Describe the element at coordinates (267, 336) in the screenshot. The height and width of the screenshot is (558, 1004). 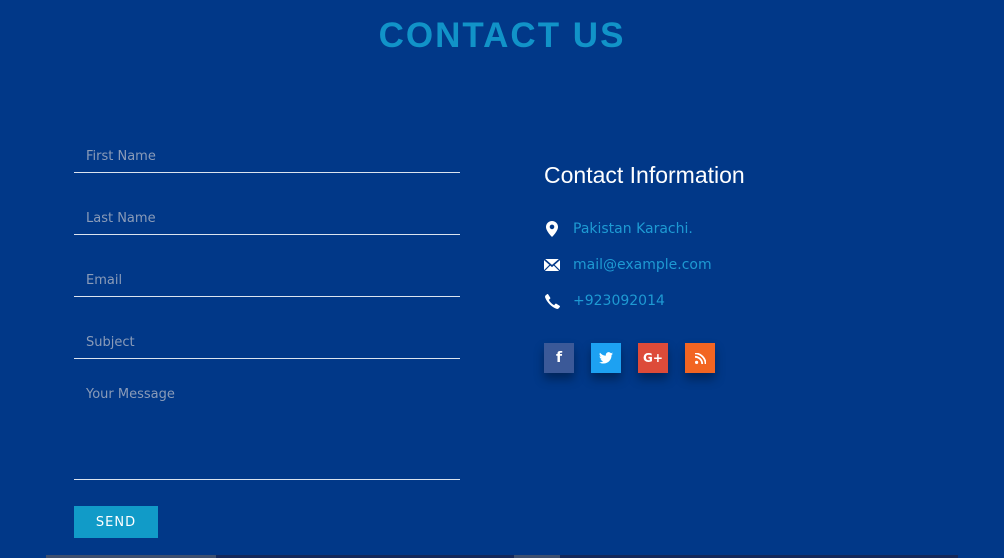
I see `subject-input` at that location.